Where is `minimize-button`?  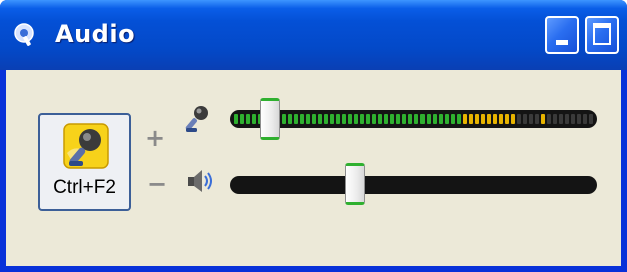
minimize-button is located at coordinates (562, 35).